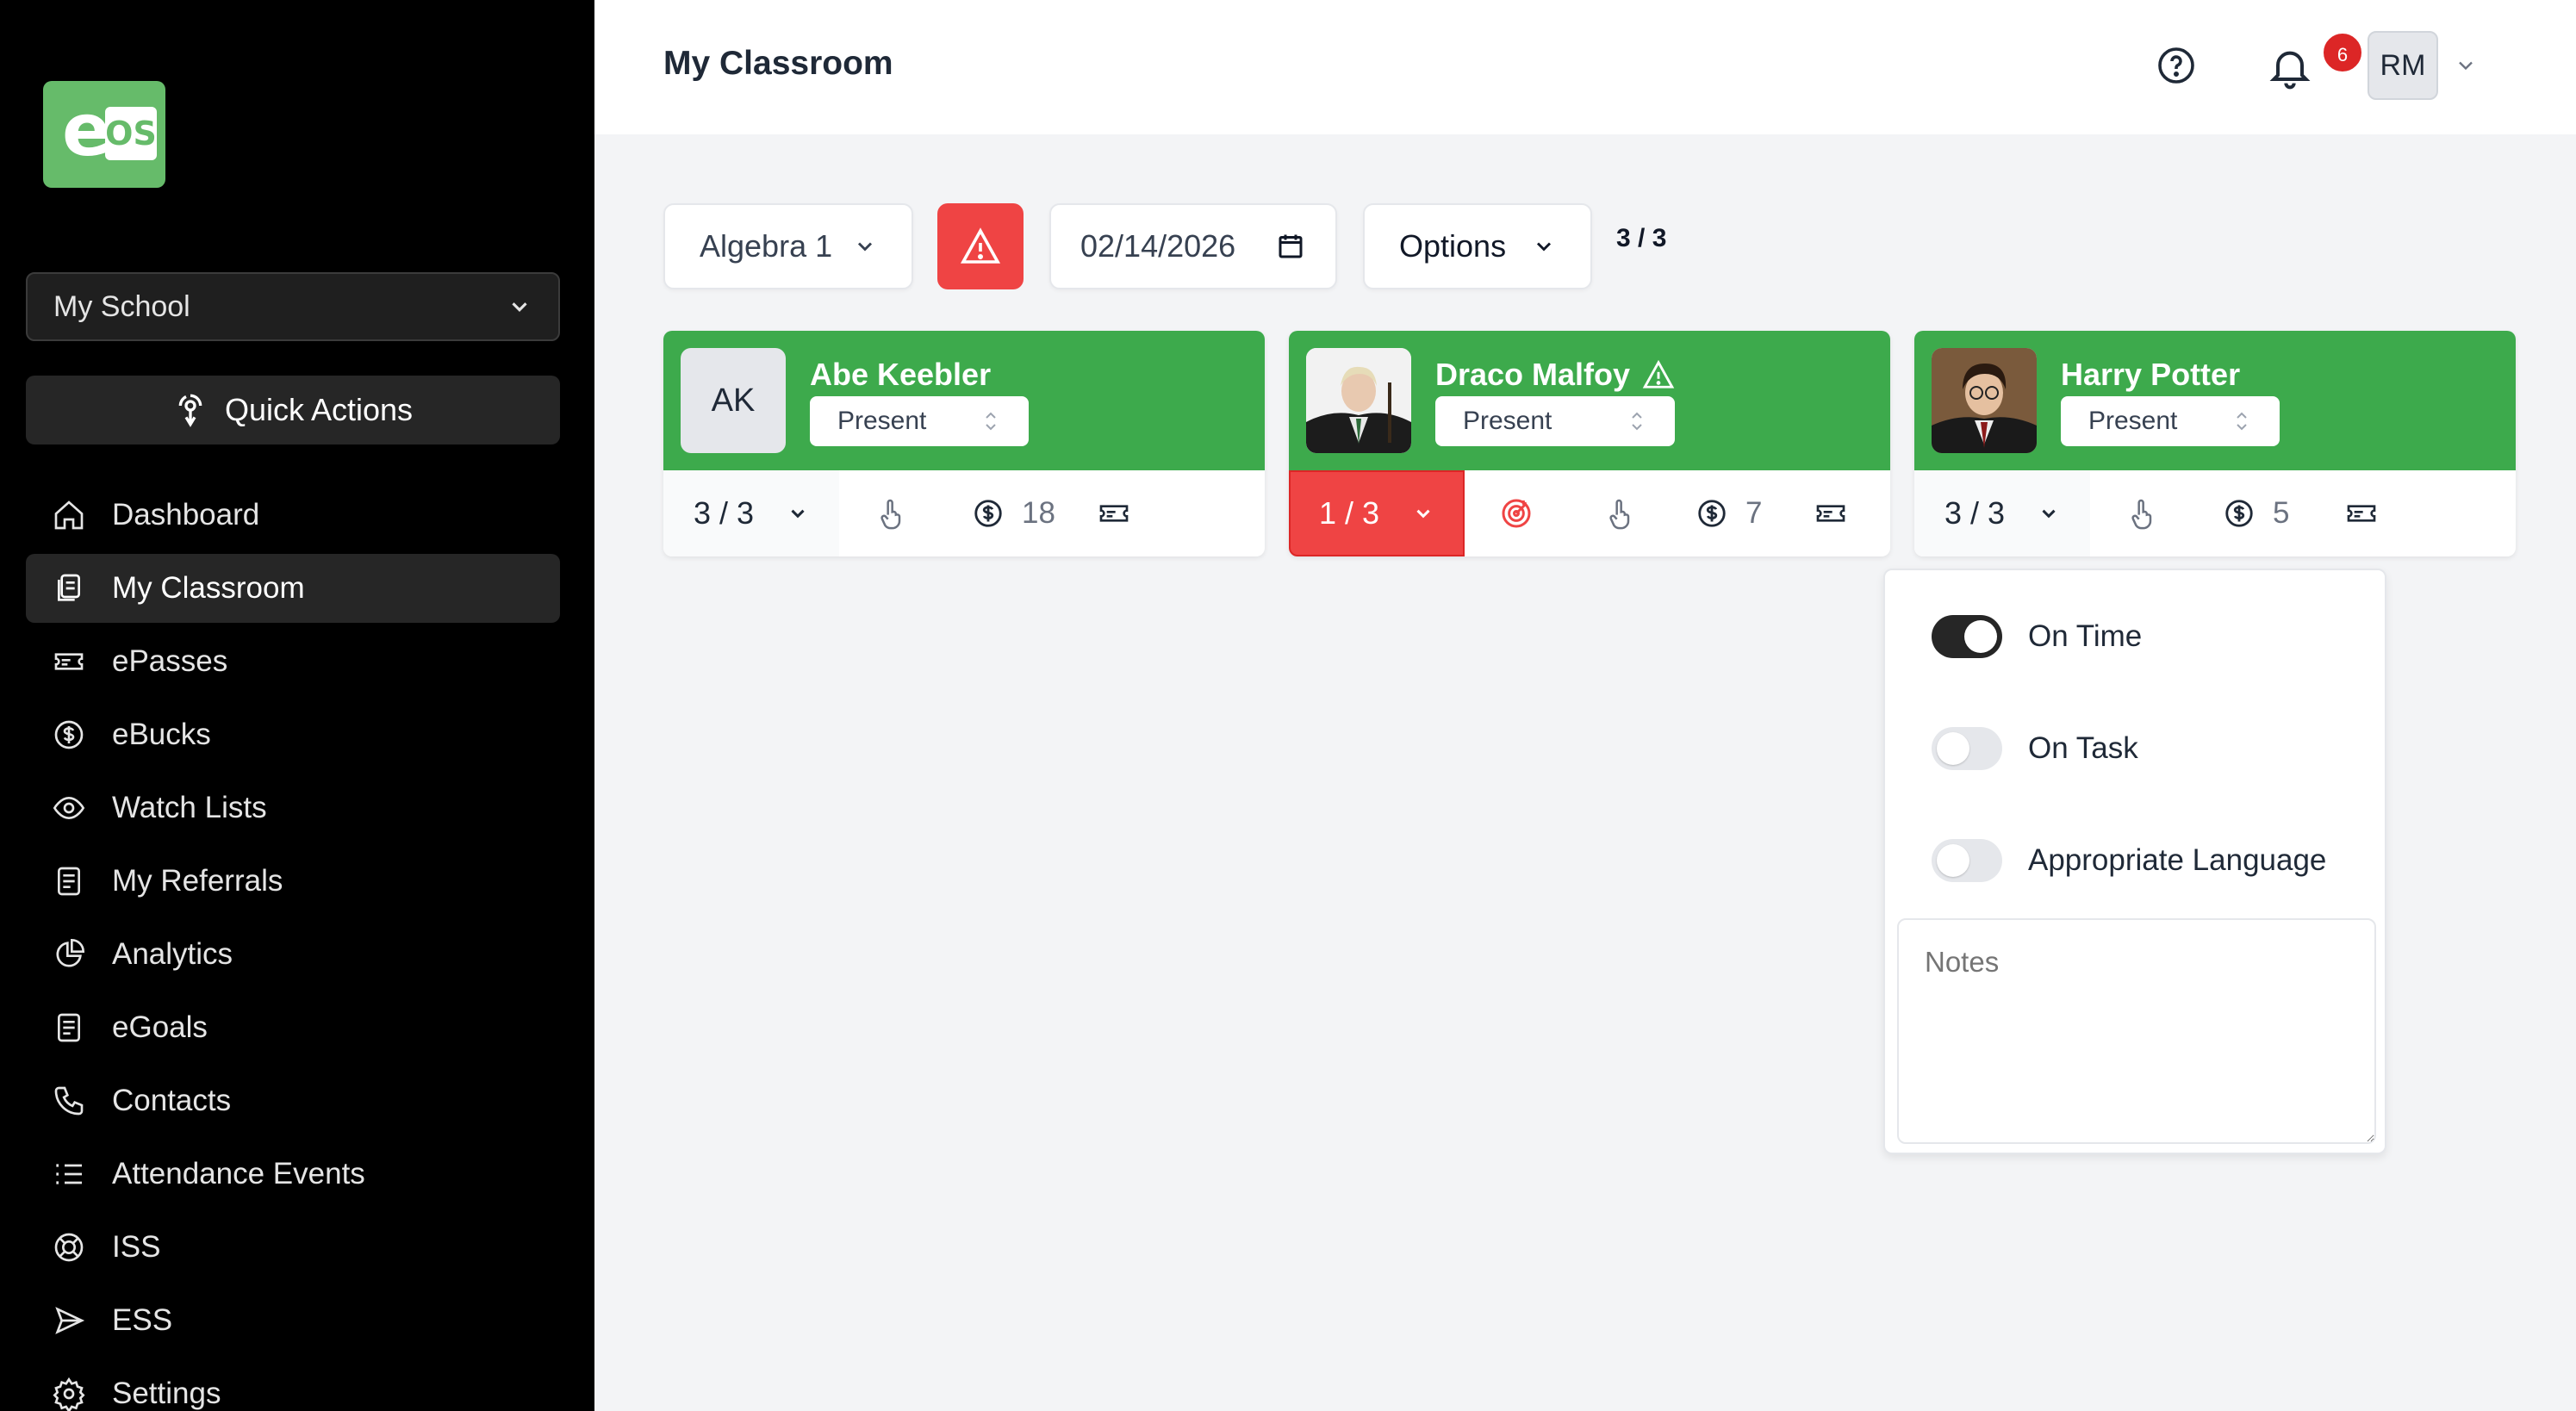  What do you see at coordinates (293, 588) in the screenshot?
I see `sidebar-item-my-classroom: My Classroom` at bounding box center [293, 588].